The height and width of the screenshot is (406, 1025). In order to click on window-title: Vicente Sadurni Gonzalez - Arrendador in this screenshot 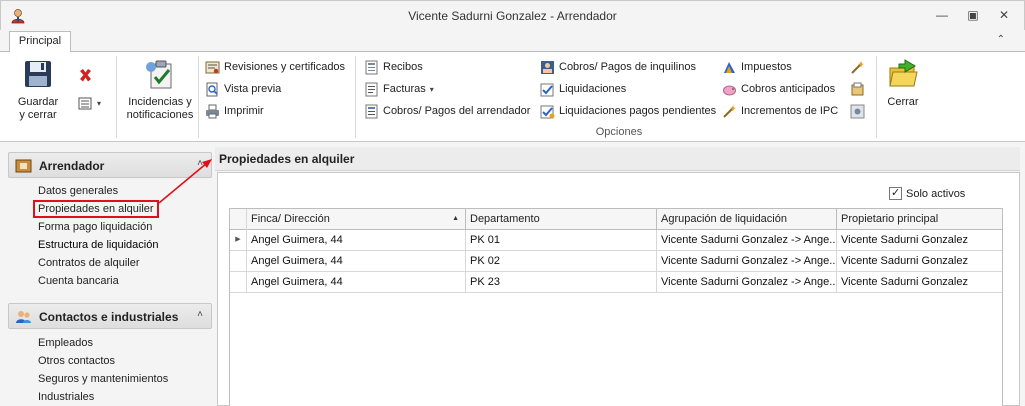, I will do `click(512, 16)`.